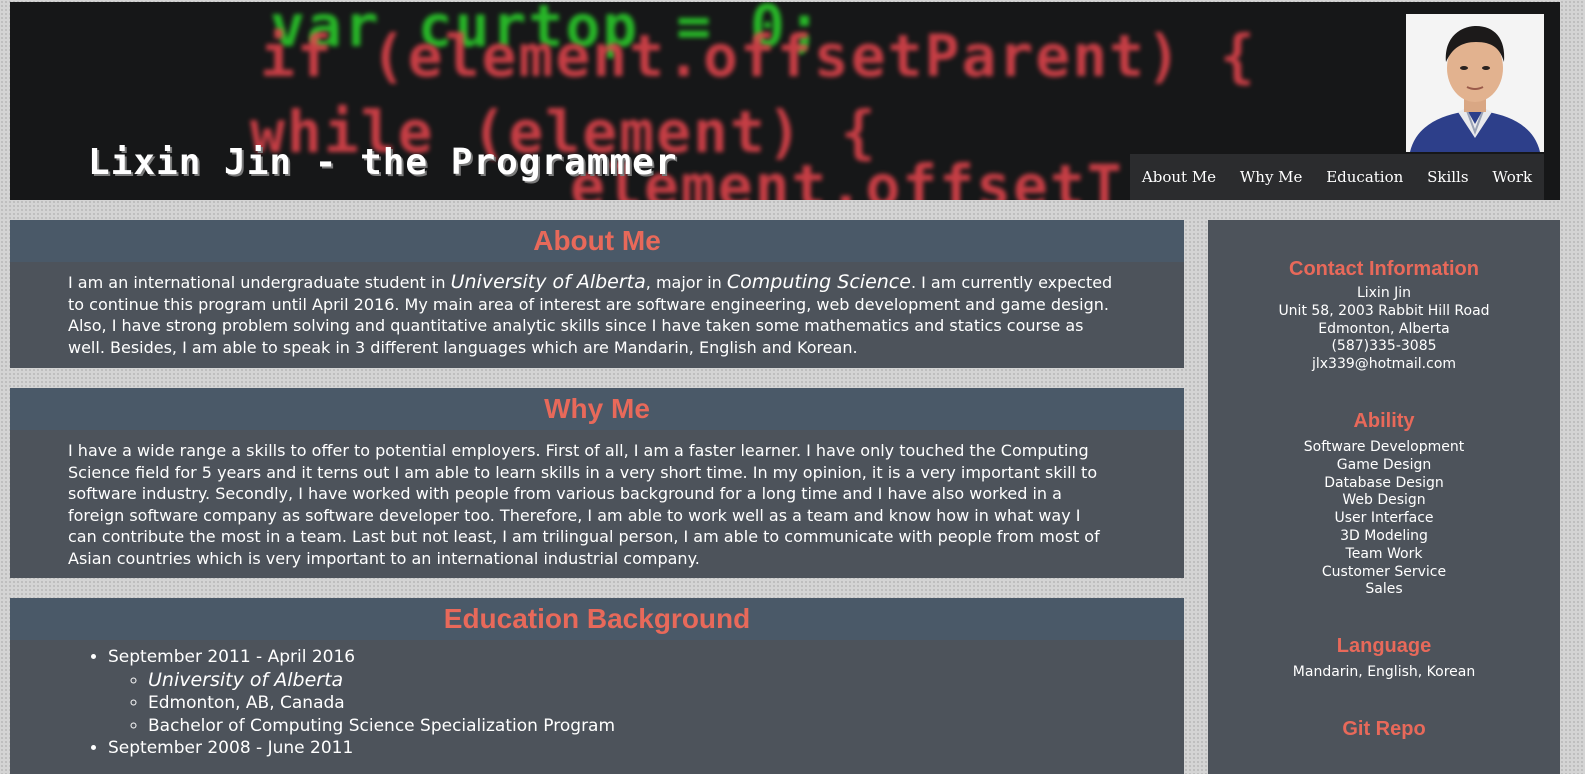 This screenshot has width=1585, height=774. I want to click on nav-item-why-me: Why Me, so click(1271, 177).